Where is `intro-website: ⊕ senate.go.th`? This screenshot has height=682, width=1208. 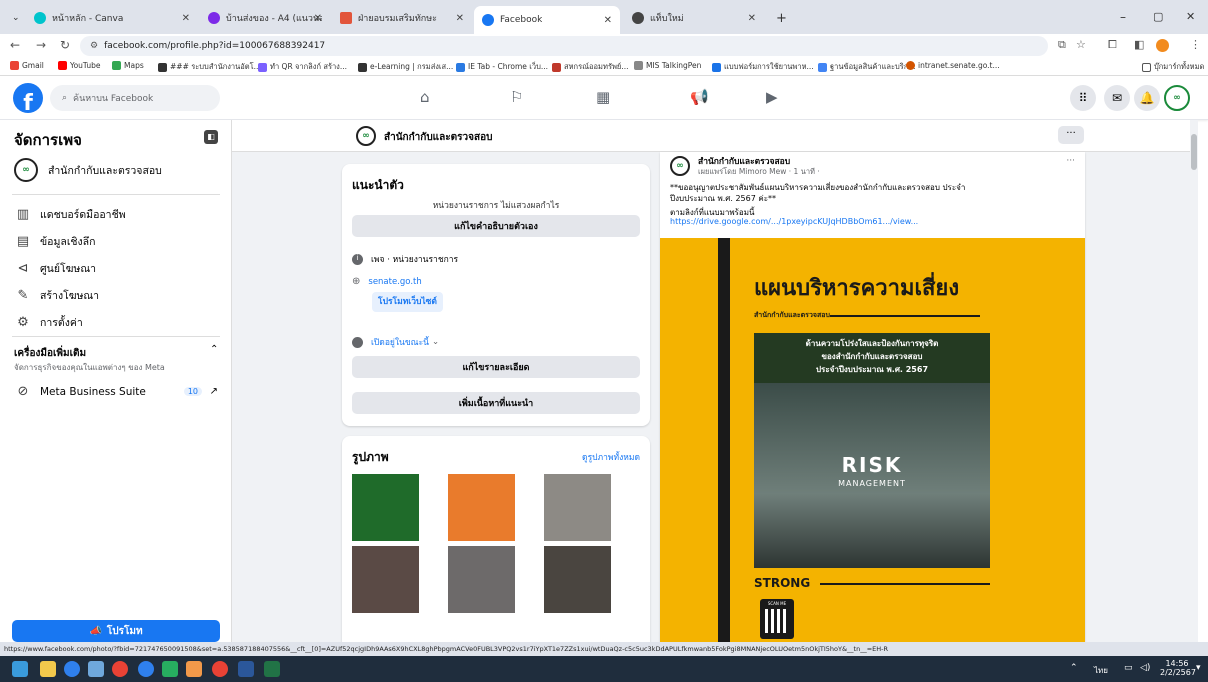 intro-website: ⊕ senate.go.th is located at coordinates (387, 281).